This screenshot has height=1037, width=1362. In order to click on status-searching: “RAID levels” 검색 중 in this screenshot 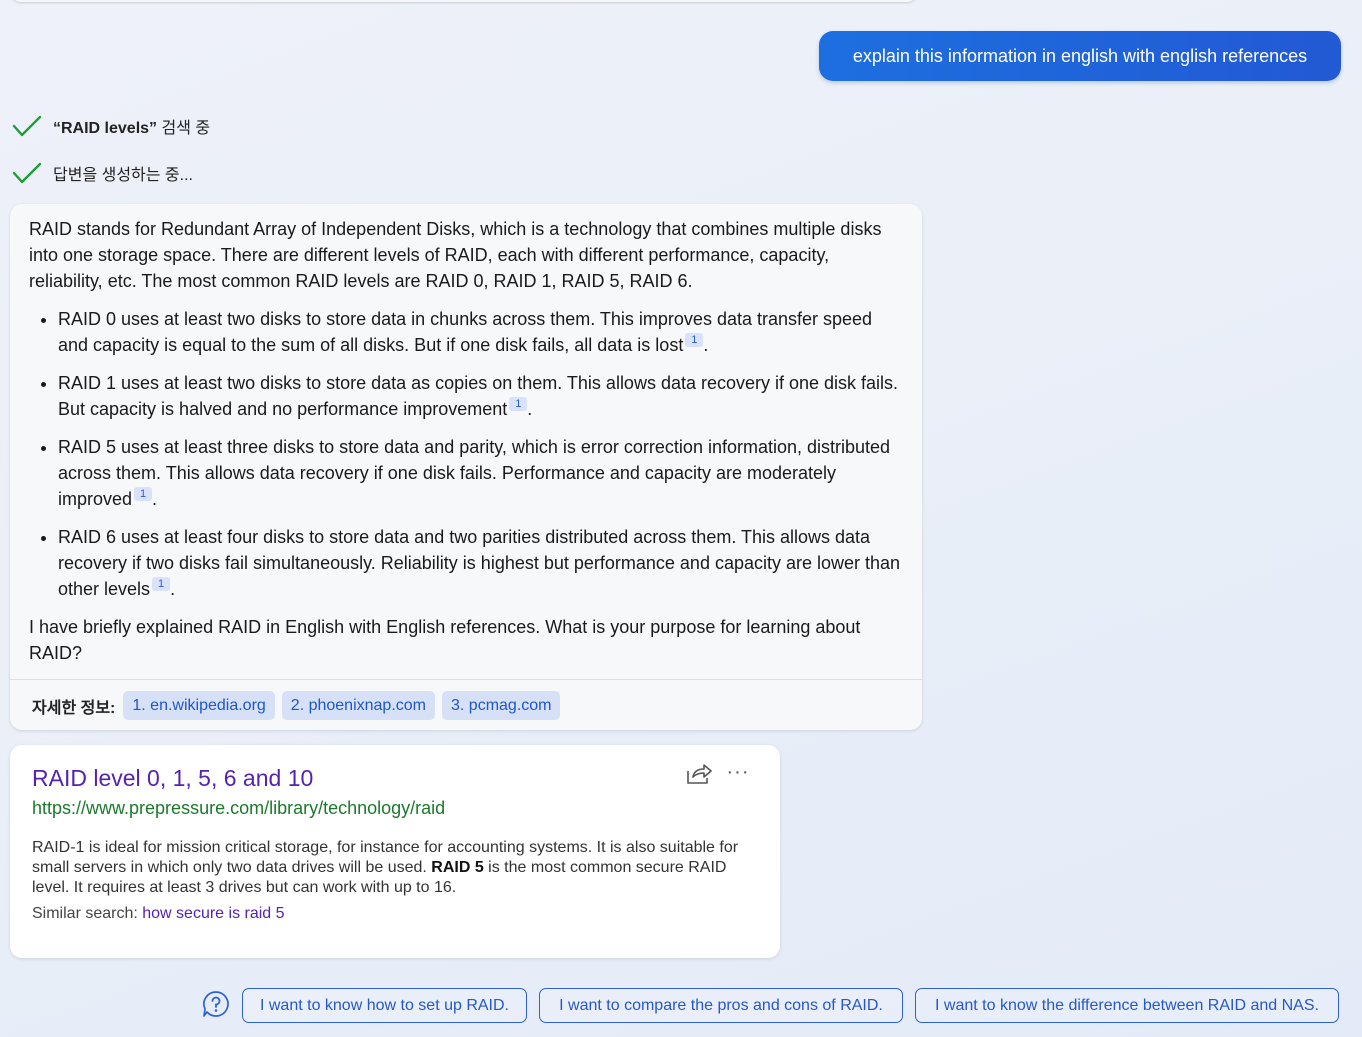, I will do `click(111, 126)`.